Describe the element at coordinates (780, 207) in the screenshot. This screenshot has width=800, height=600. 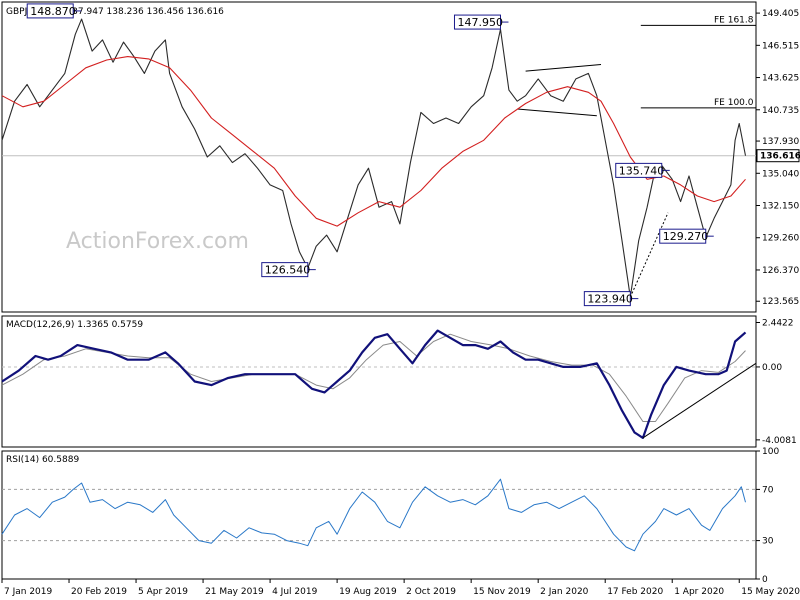
I see `price-axis-tick-label: 132.150` at that location.